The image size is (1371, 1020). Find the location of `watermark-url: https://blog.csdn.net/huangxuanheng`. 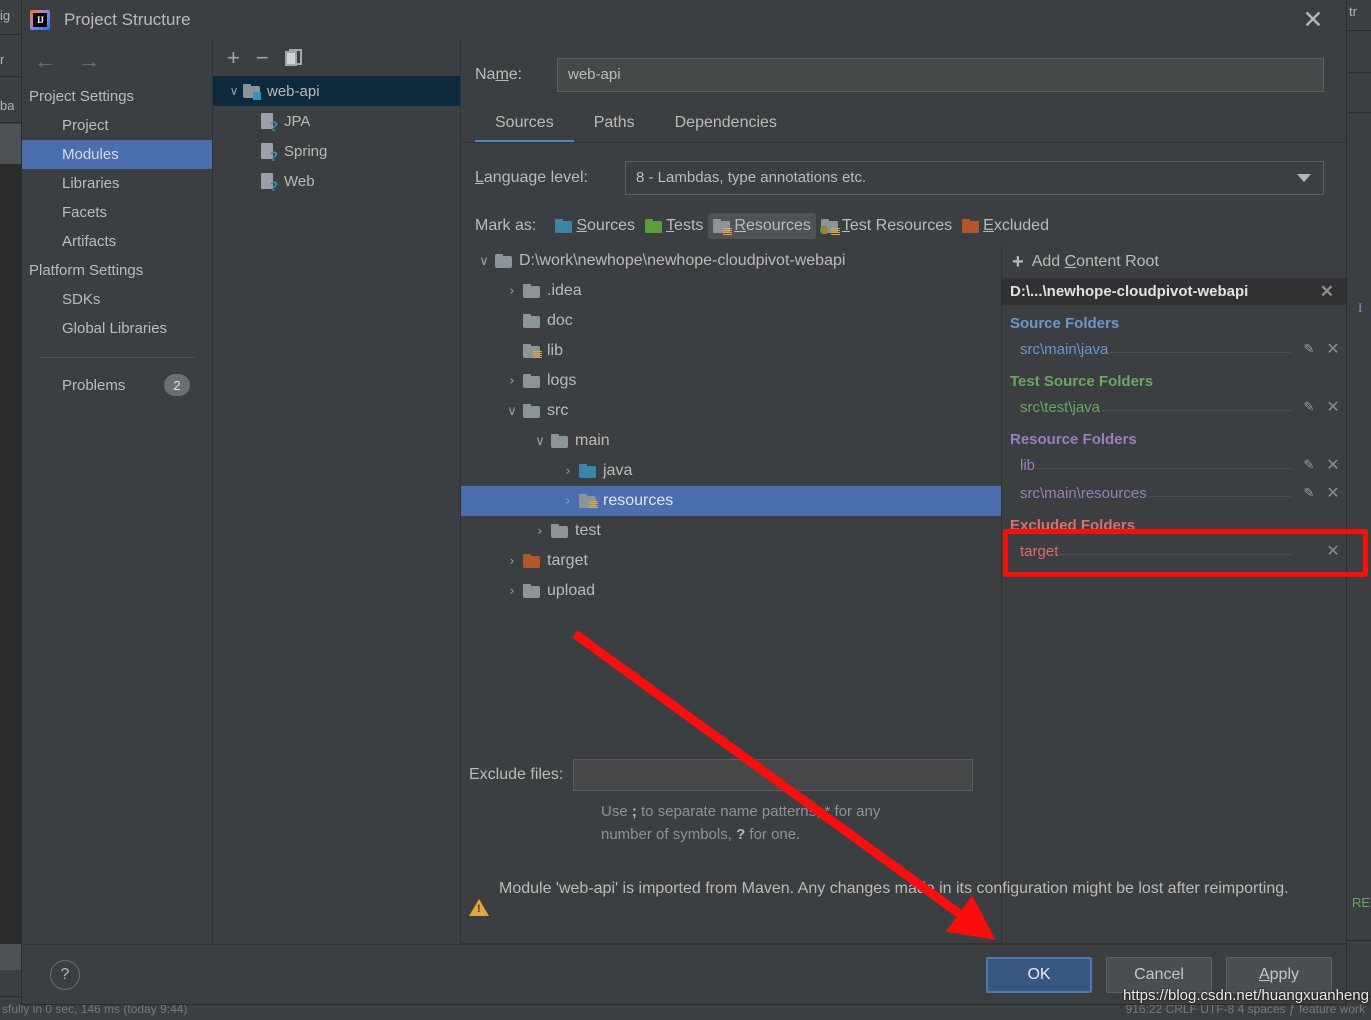

watermark-url: https://blog.csdn.net/huangxuanheng is located at coordinates (1245, 995).